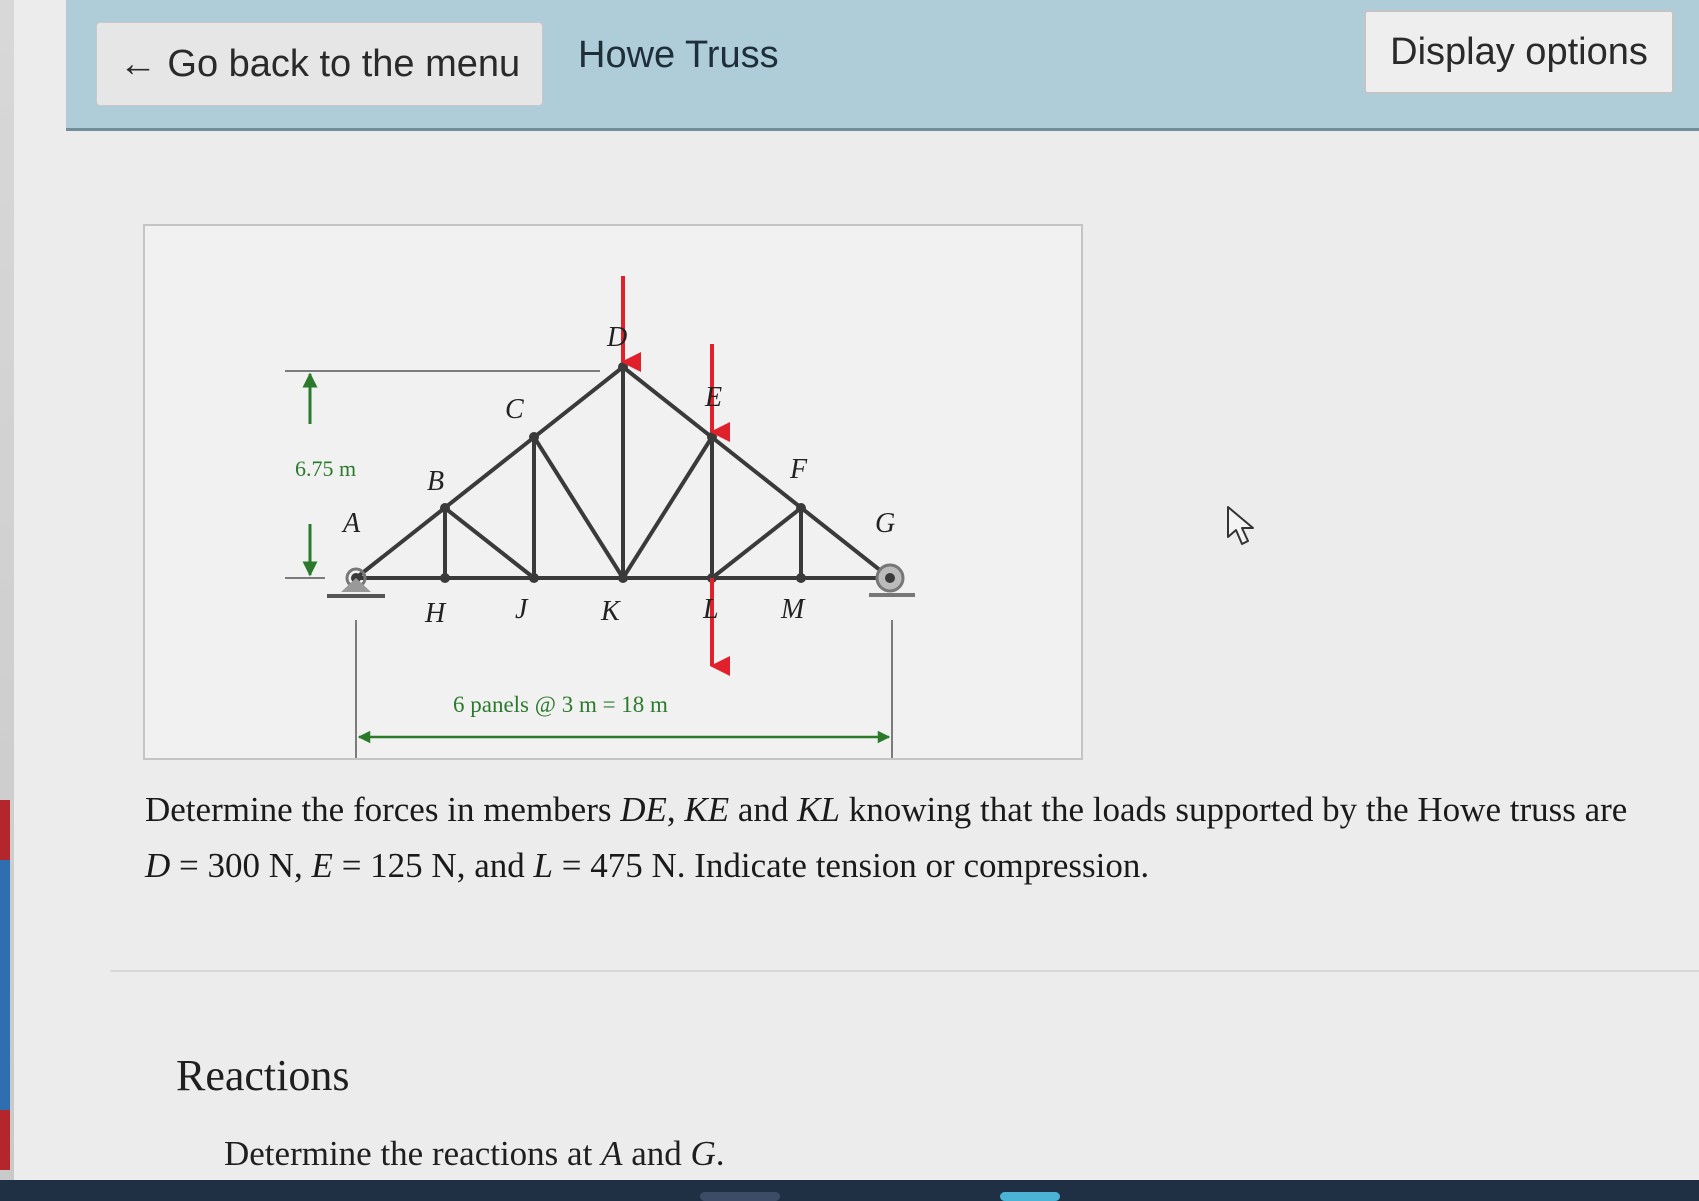 This screenshot has height=1201, width=1699. I want to click on node-label-F: F, so click(798, 469).